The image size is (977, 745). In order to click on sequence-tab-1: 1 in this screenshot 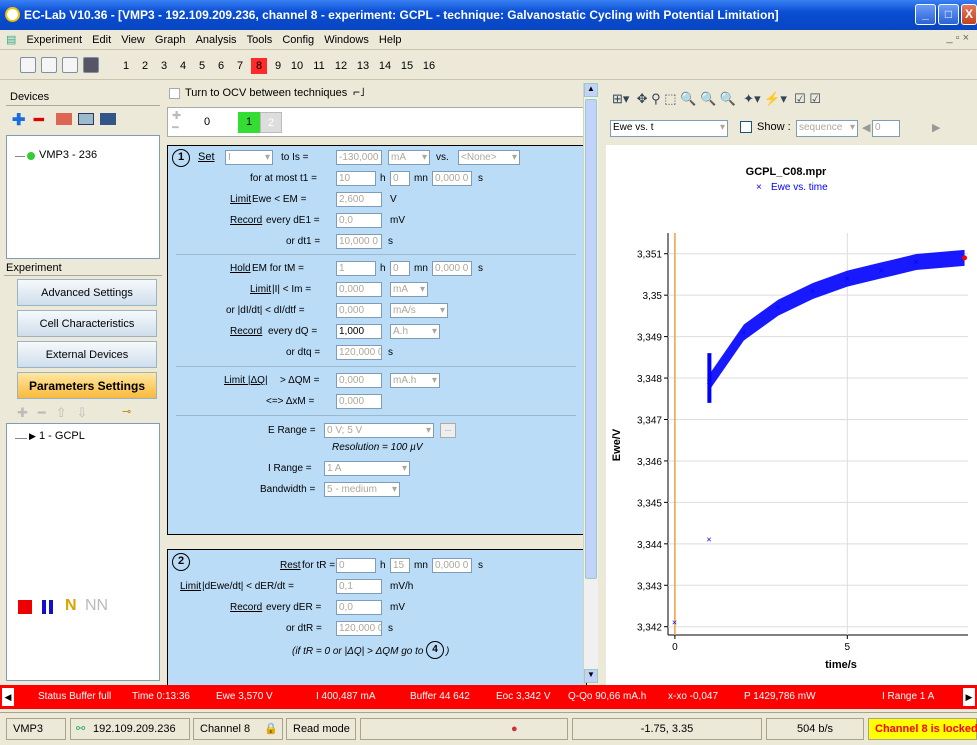, I will do `click(249, 122)`.